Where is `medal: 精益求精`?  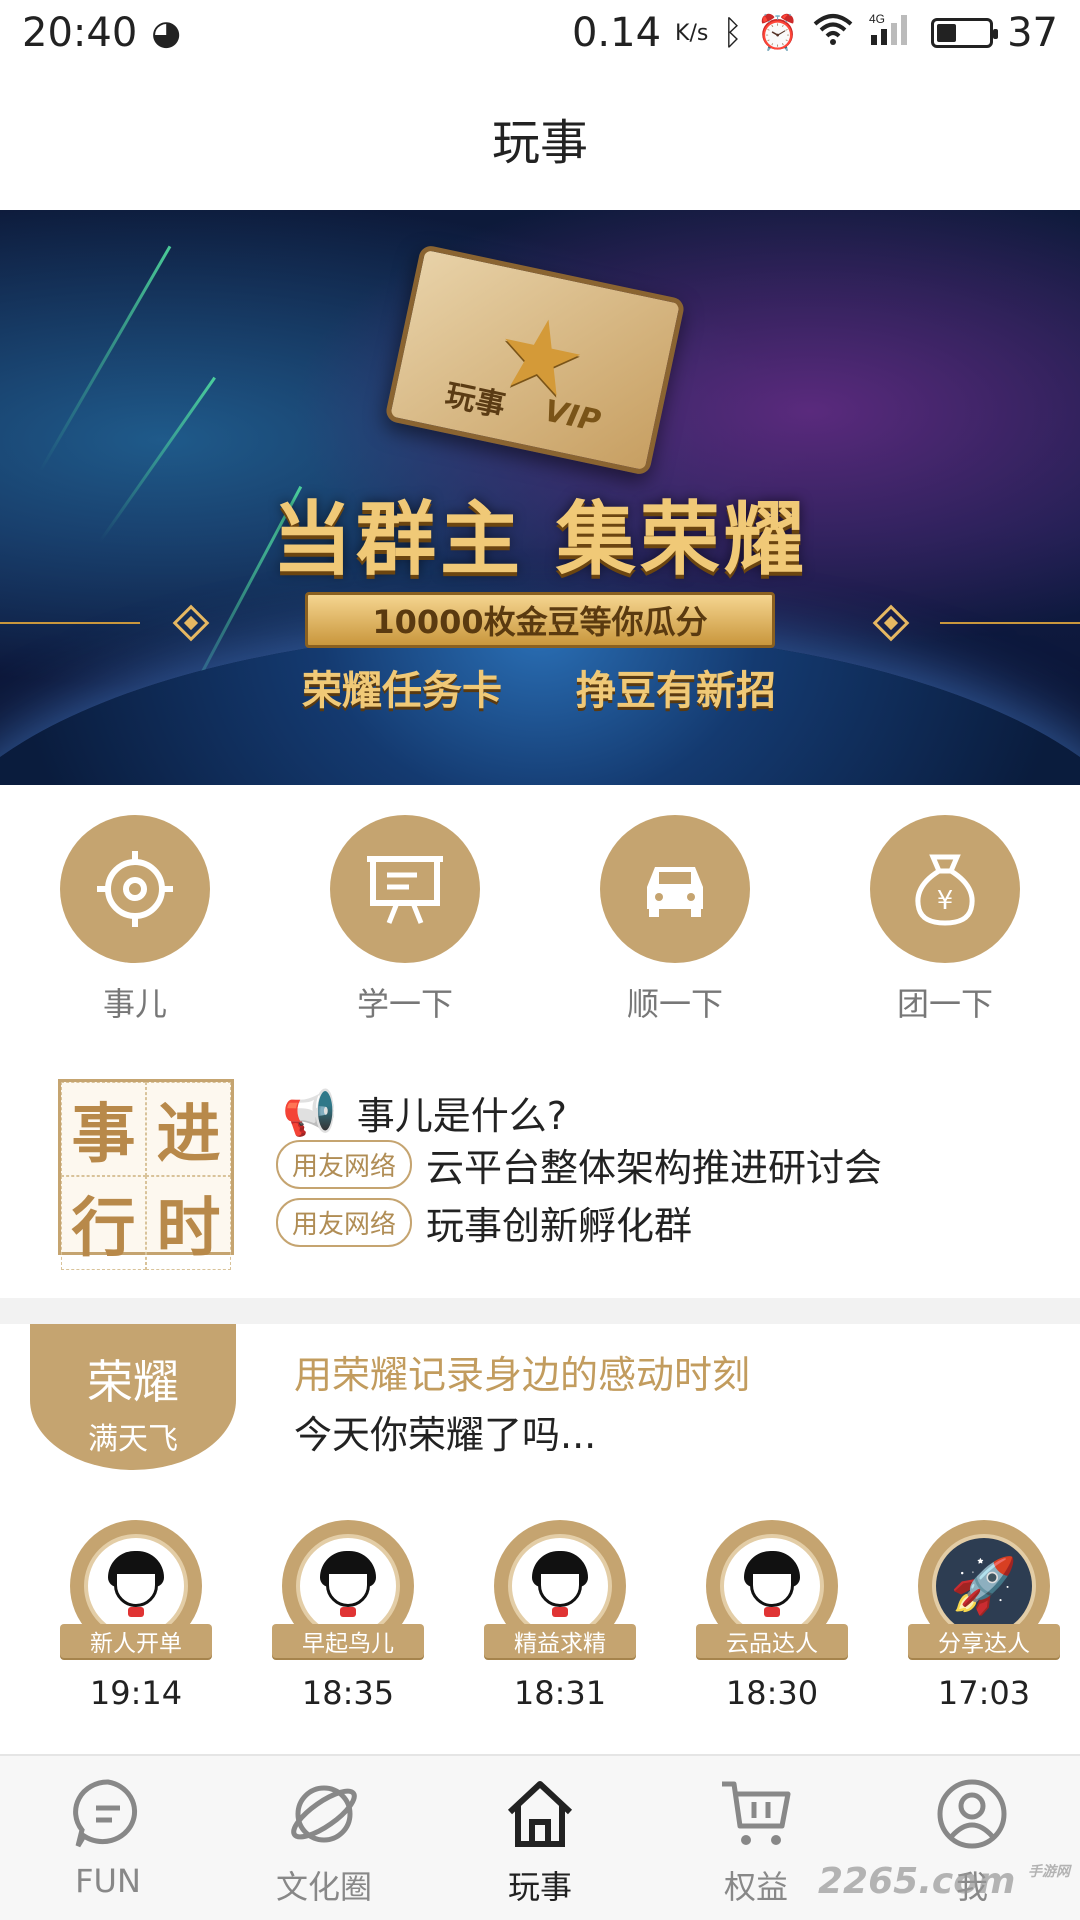
medal: 精益求精 is located at coordinates (560, 1589).